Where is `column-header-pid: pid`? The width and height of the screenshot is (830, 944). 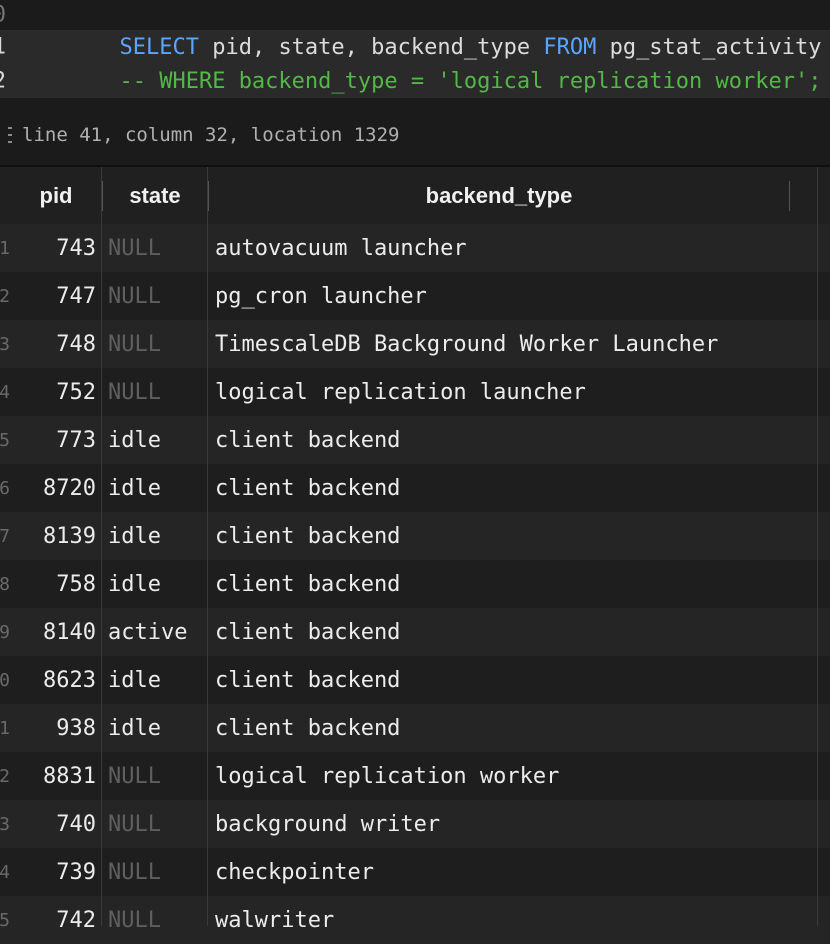
column-header-pid: pid is located at coordinates (56, 195).